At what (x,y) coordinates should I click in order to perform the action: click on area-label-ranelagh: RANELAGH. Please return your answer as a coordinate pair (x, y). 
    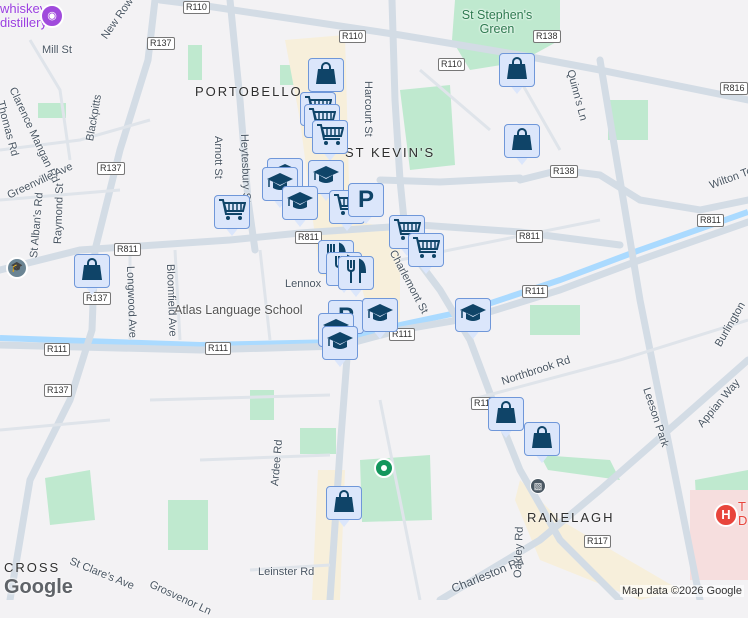
    Looking at the image, I should click on (571, 517).